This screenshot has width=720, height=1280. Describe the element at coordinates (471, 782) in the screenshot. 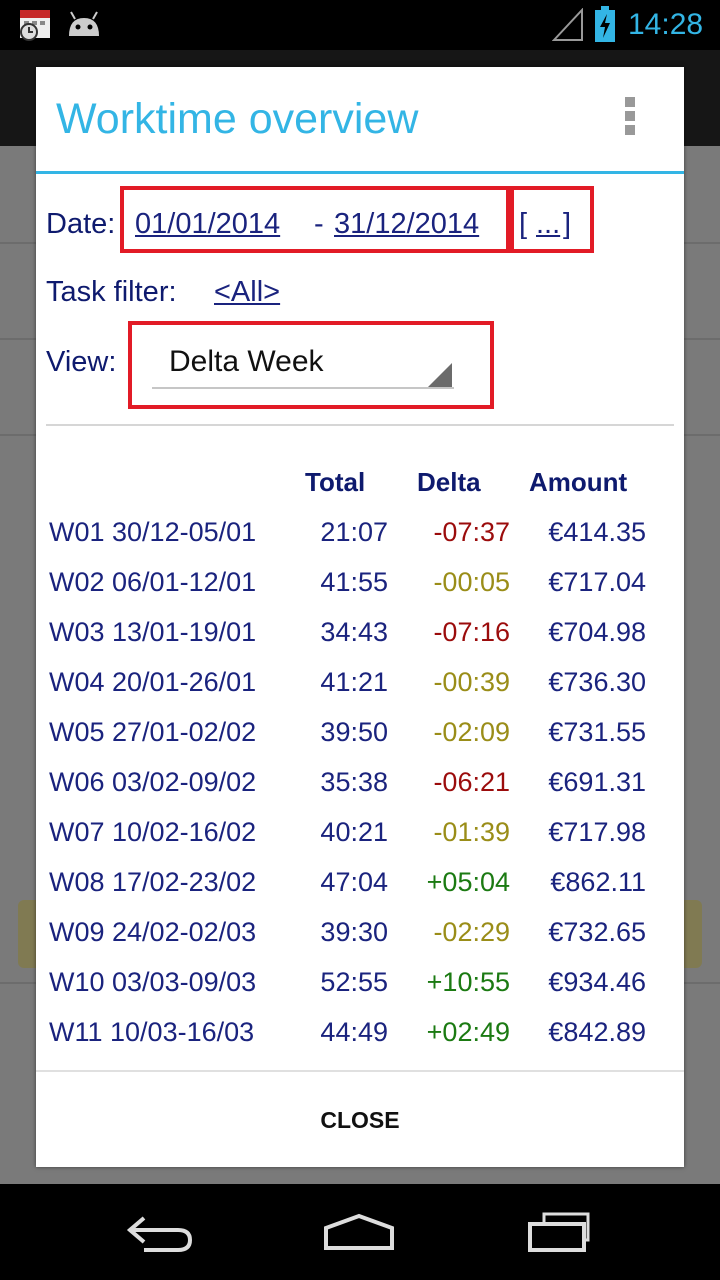

I see `delta-cell: -06:21` at that location.